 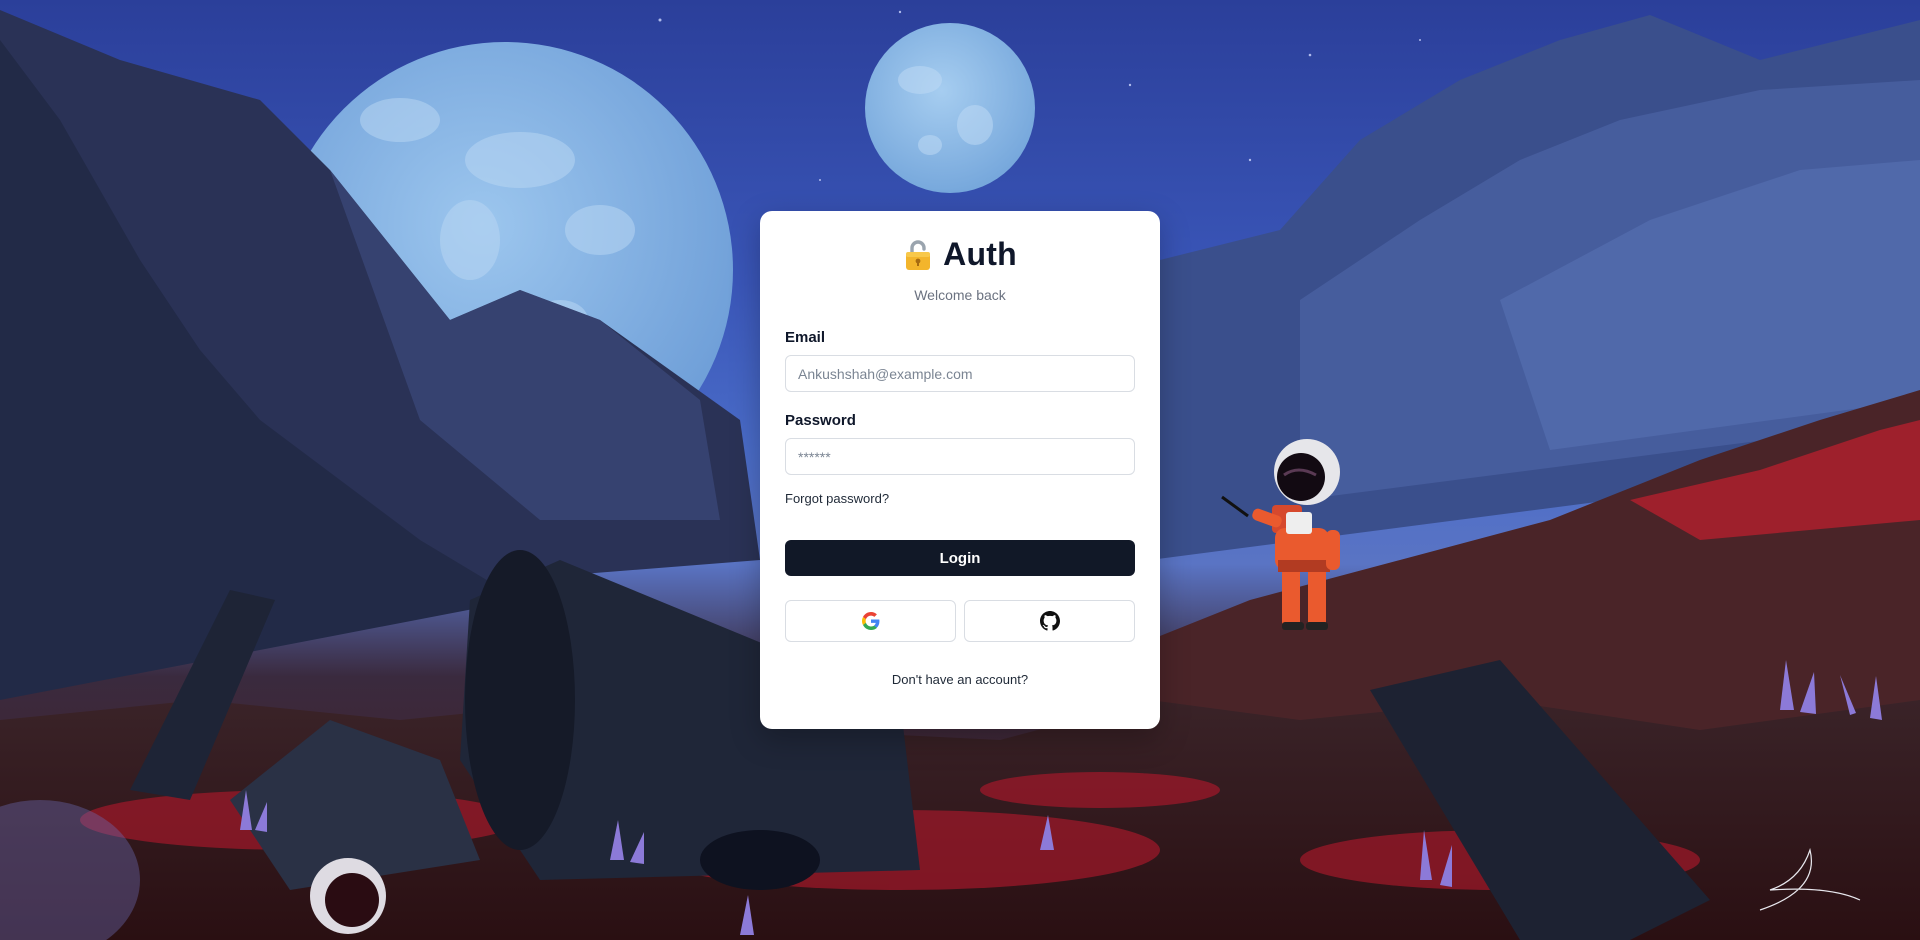 What do you see at coordinates (805, 337) in the screenshot?
I see `email-label: Email` at bounding box center [805, 337].